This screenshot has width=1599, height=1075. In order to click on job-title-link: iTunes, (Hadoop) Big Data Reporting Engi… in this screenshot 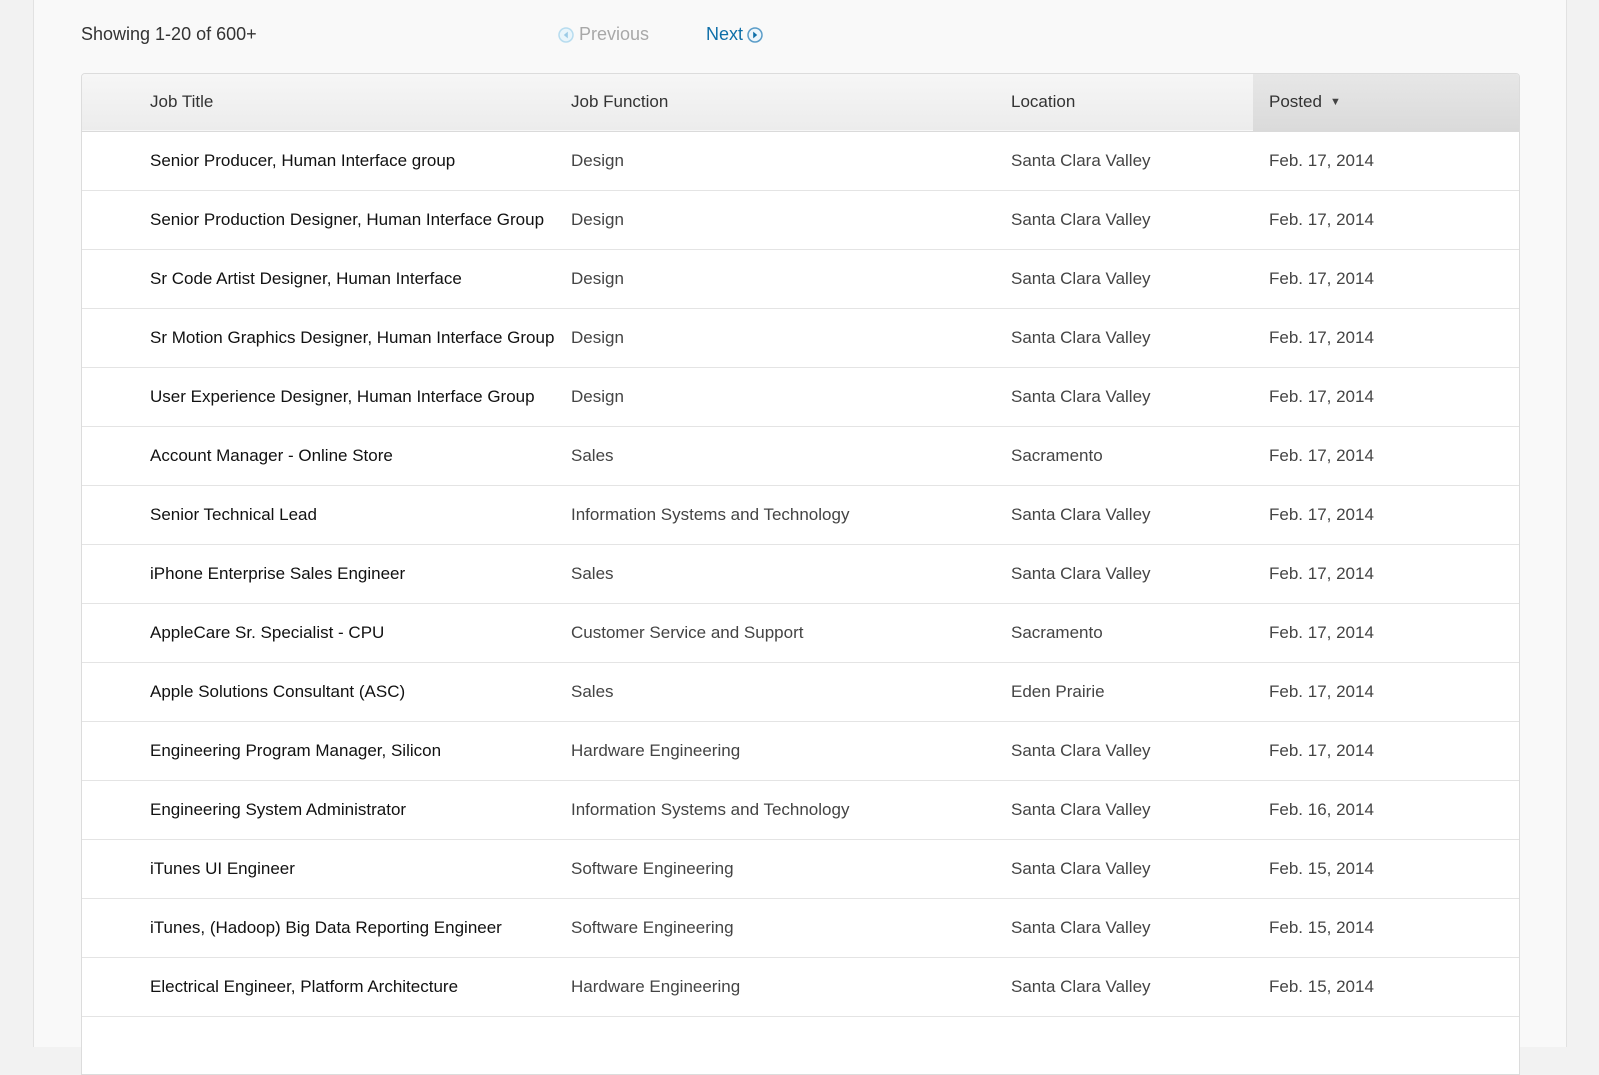, I will do `click(326, 927)`.